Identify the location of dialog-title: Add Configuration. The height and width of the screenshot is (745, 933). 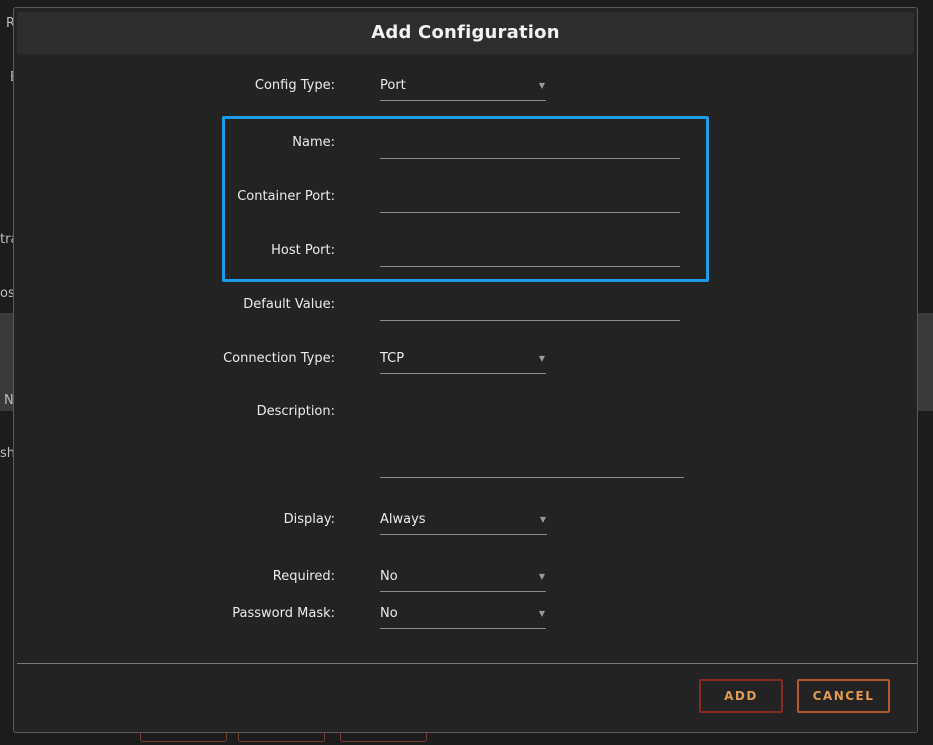
(465, 32).